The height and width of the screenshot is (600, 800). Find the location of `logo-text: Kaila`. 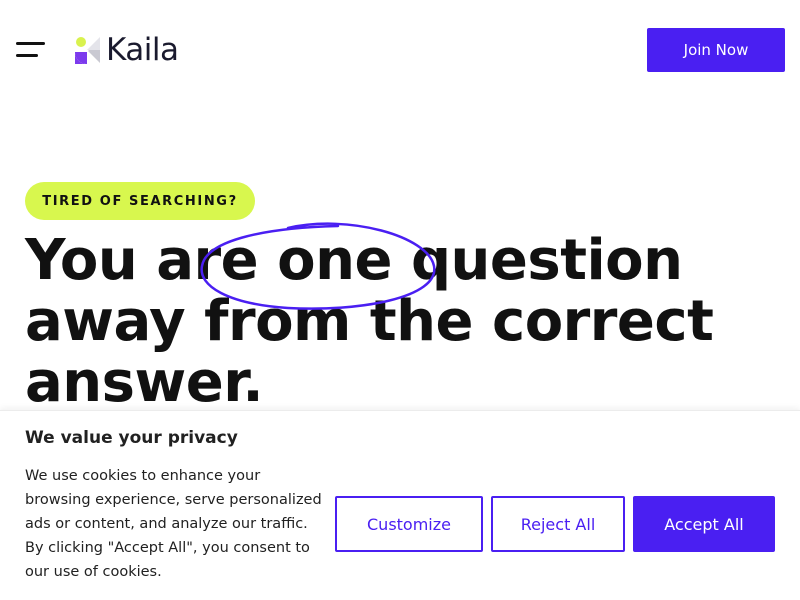

logo-text: Kaila is located at coordinates (142, 50).